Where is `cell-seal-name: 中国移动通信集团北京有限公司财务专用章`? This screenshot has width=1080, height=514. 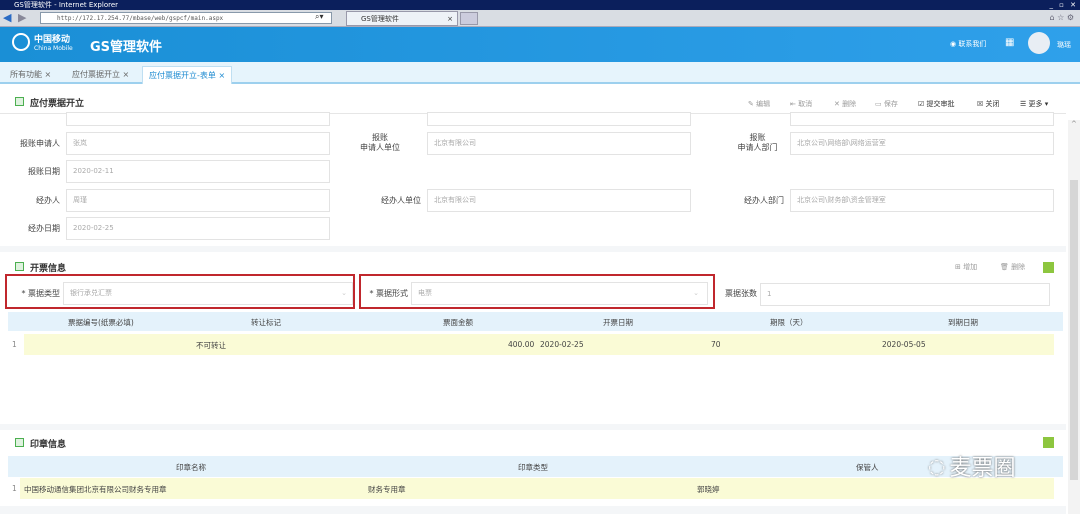
cell-seal-name: 中国移动通信集团北京有限公司财务专用章 is located at coordinates (95, 489).